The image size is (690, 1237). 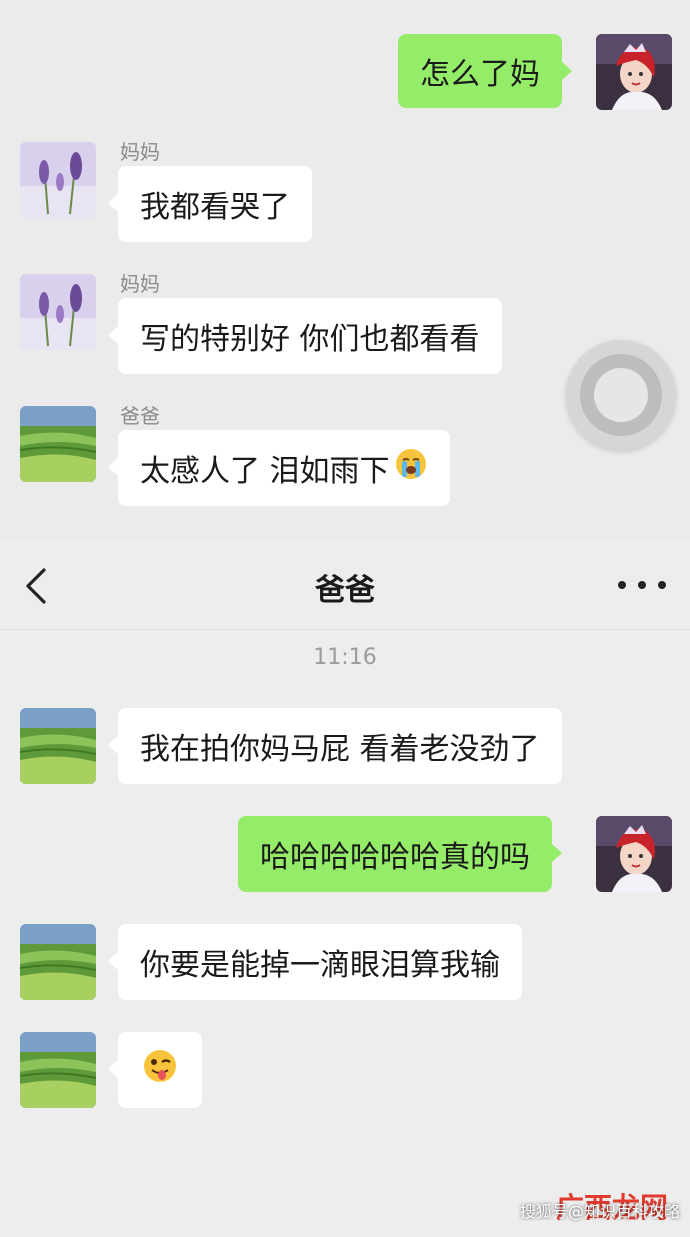 What do you see at coordinates (140, 416) in the screenshot?
I see `sender-name: 爸爸` at bounding box center [140, 416].